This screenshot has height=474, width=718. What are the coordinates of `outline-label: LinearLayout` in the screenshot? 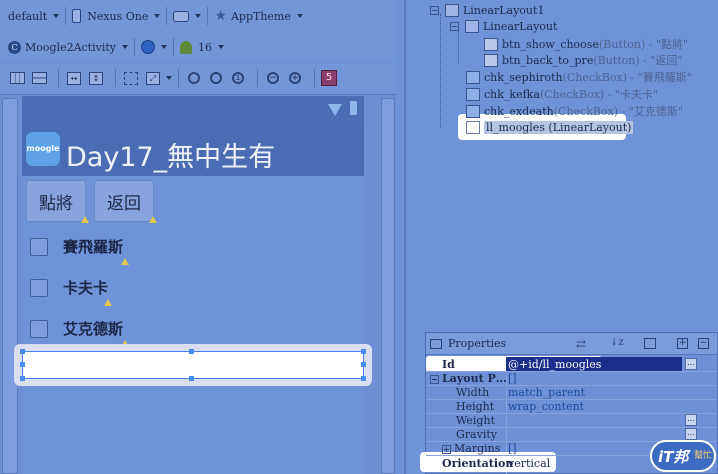 It's located at (520, 26).